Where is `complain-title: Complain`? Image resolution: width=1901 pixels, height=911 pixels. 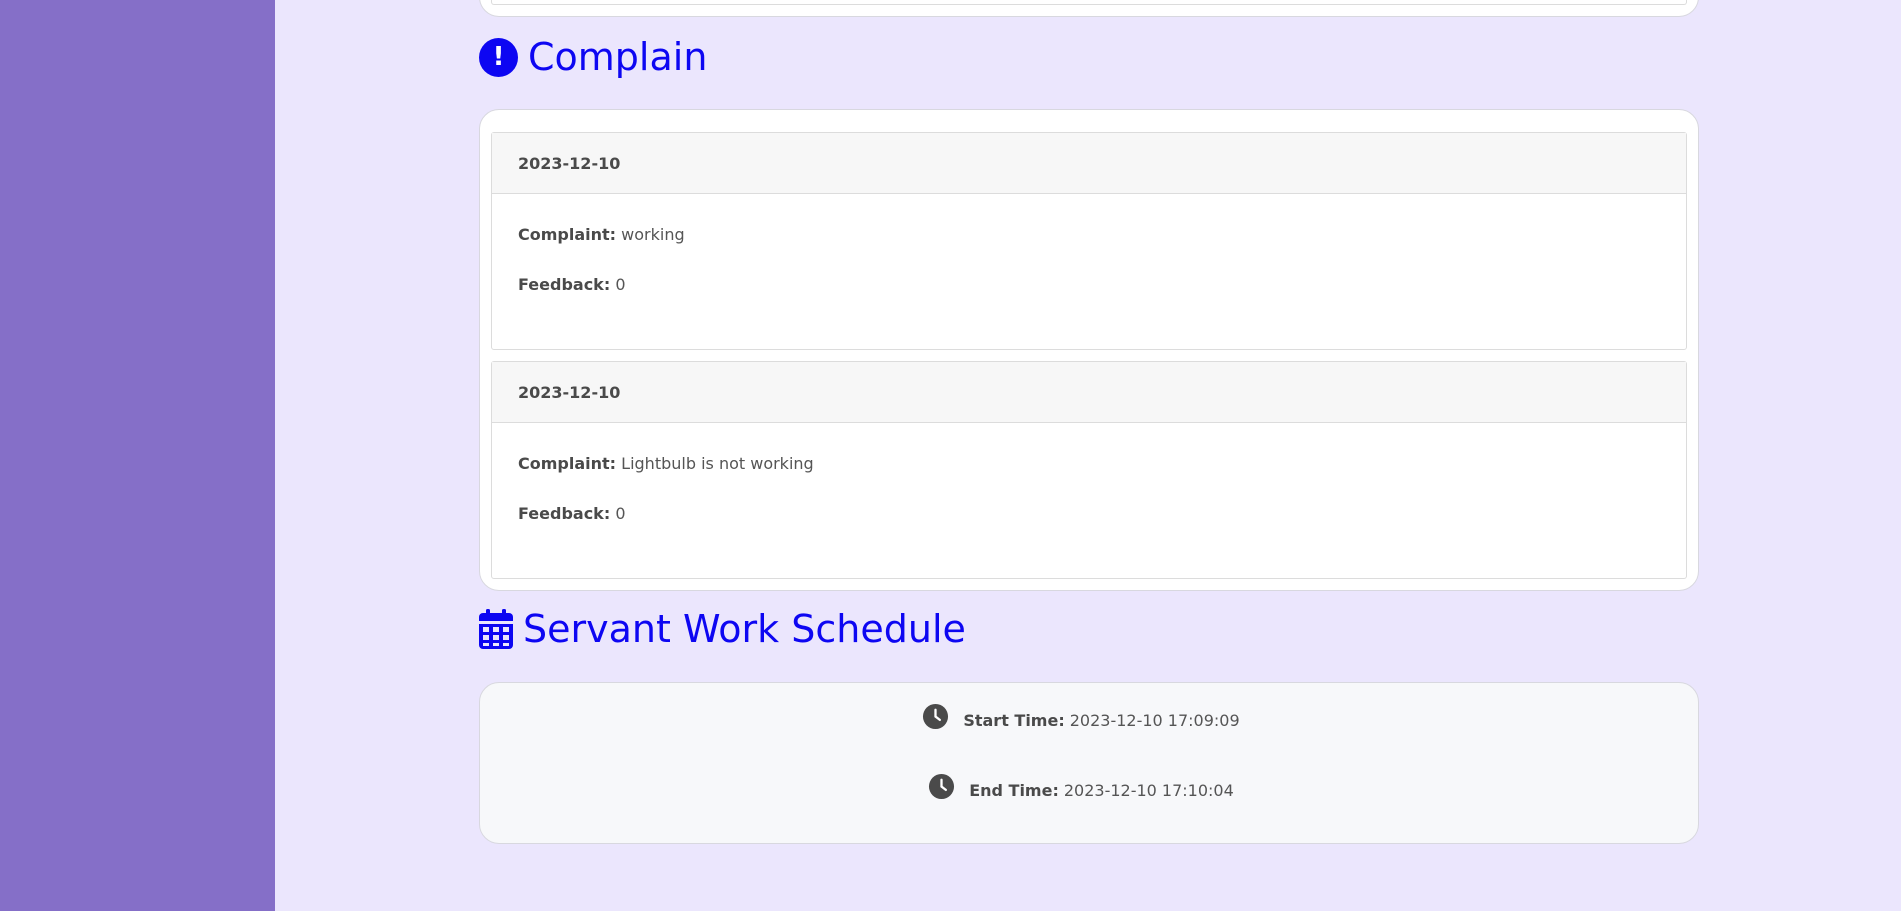 complain-title: Complain is located at coordinates (618, 57).